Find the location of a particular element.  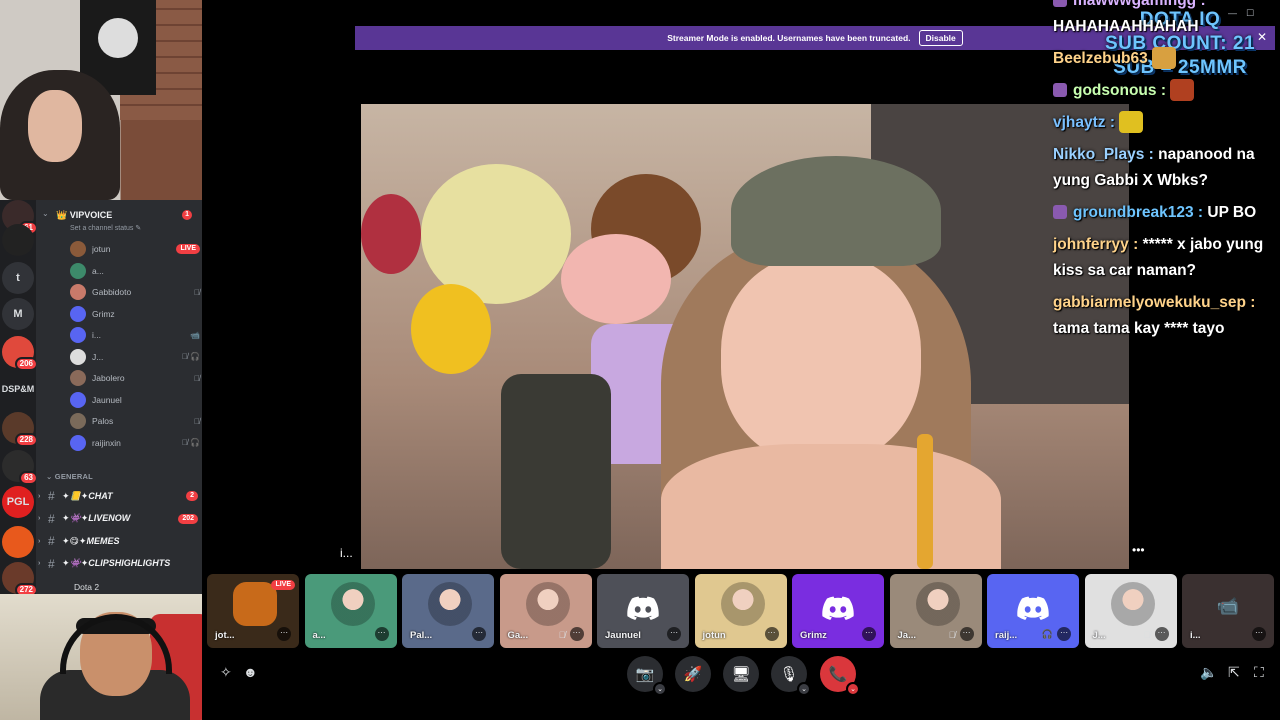

participant-tile: J... 🎙̸ ⋯ is located at coordinates (1130, 611).